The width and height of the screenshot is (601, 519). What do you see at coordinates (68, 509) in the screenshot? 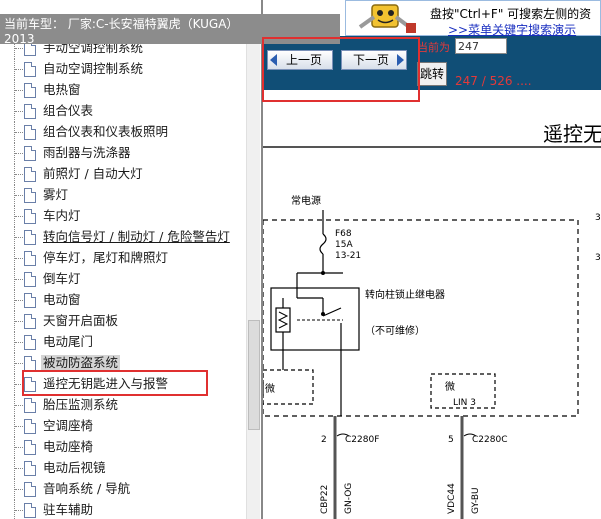
I see `tree-item-label: 驻车辅助` at bounding box center [68, 509].